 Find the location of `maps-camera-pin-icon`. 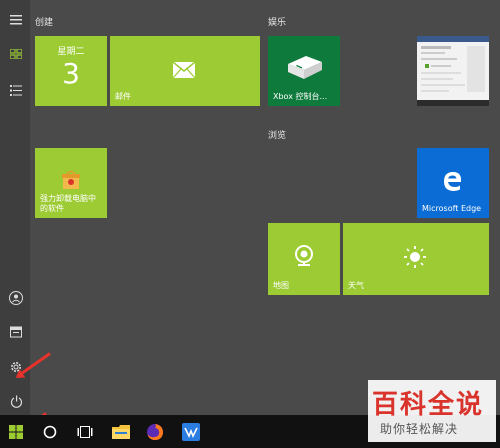

maps-camera-pin-icon is located at coordinates (304, 255).